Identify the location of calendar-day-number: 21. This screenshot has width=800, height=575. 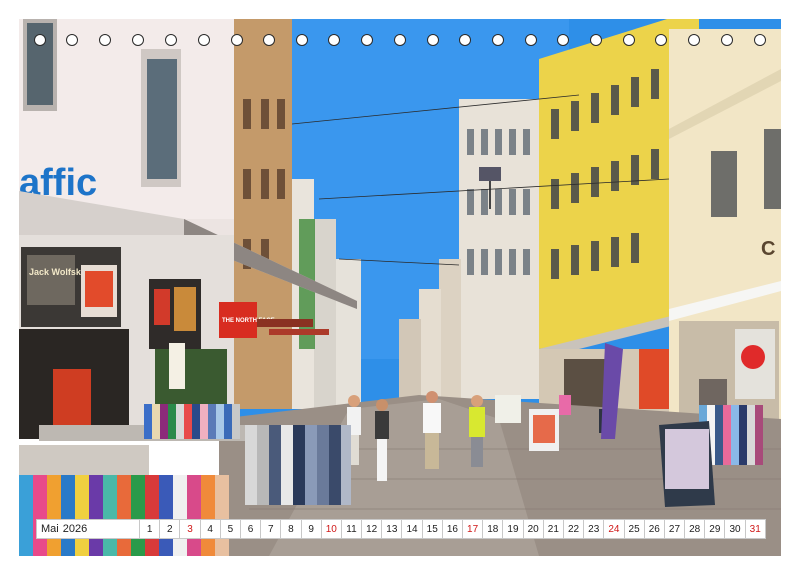
(553, 529).